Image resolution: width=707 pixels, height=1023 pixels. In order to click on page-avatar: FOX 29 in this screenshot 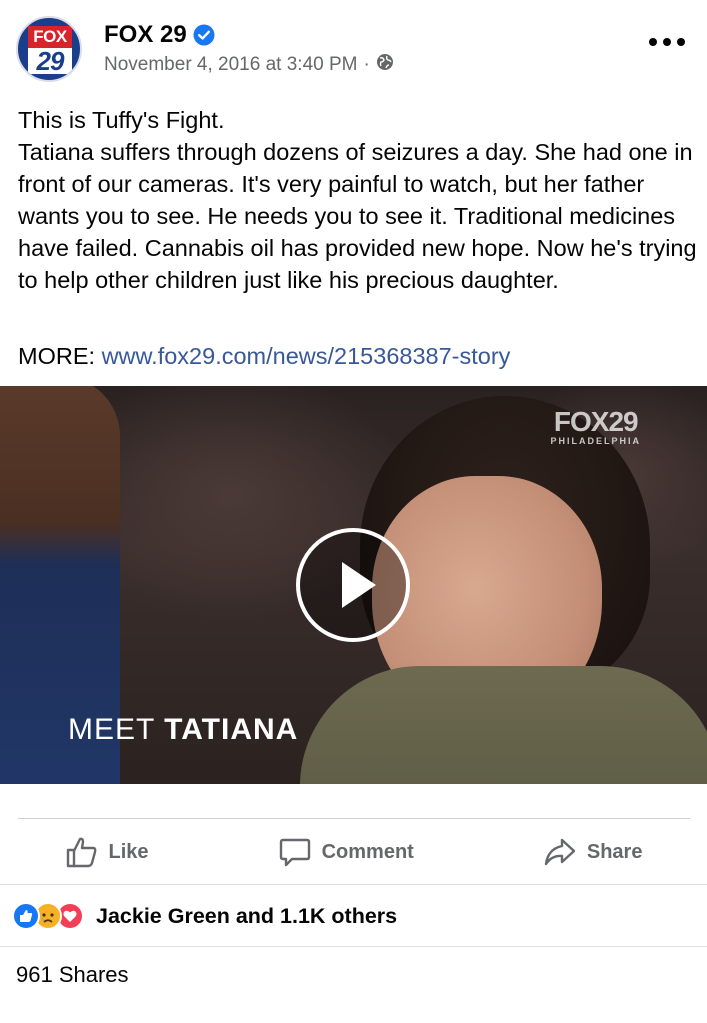, I will do `click(49, 49)`.